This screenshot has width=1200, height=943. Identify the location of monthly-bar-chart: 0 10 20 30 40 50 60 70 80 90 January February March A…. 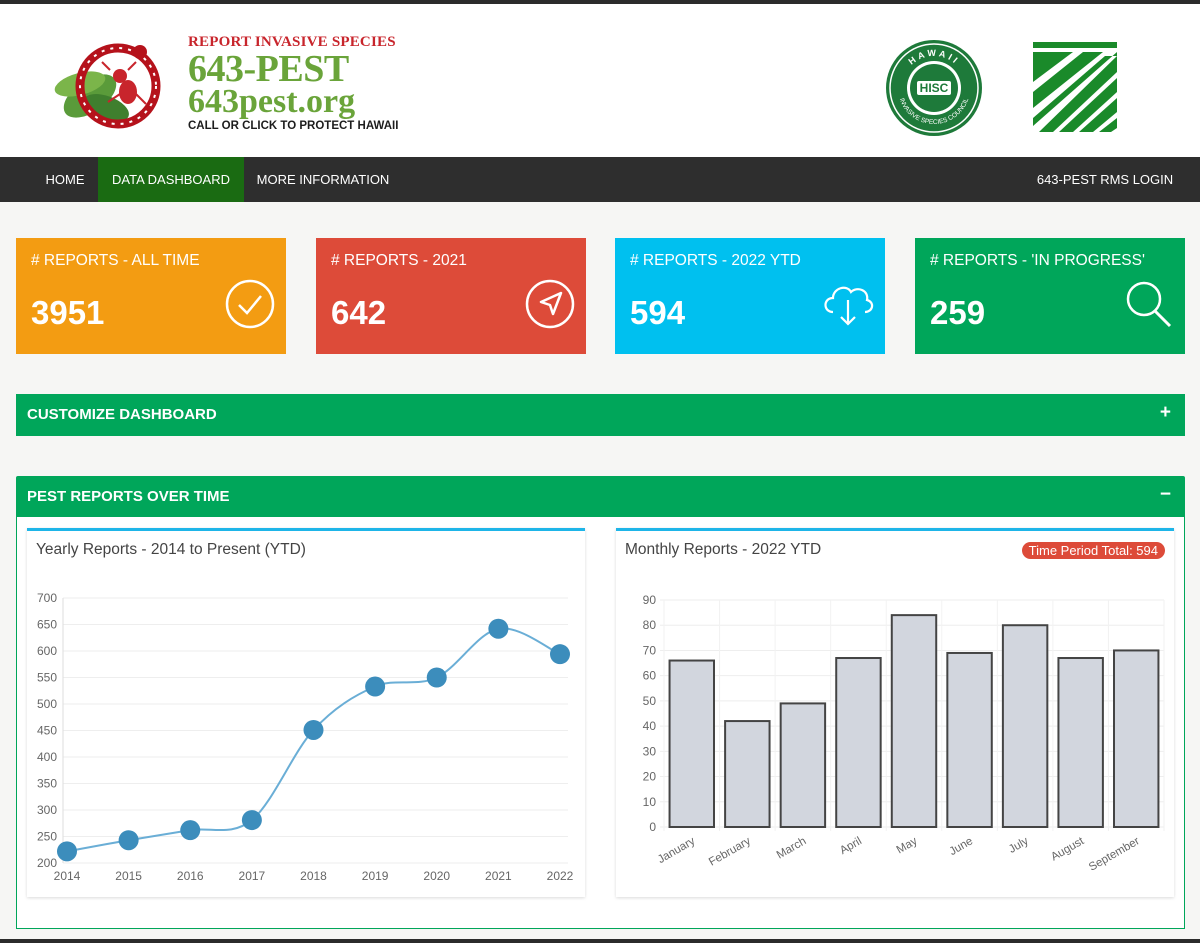
(904, 733).